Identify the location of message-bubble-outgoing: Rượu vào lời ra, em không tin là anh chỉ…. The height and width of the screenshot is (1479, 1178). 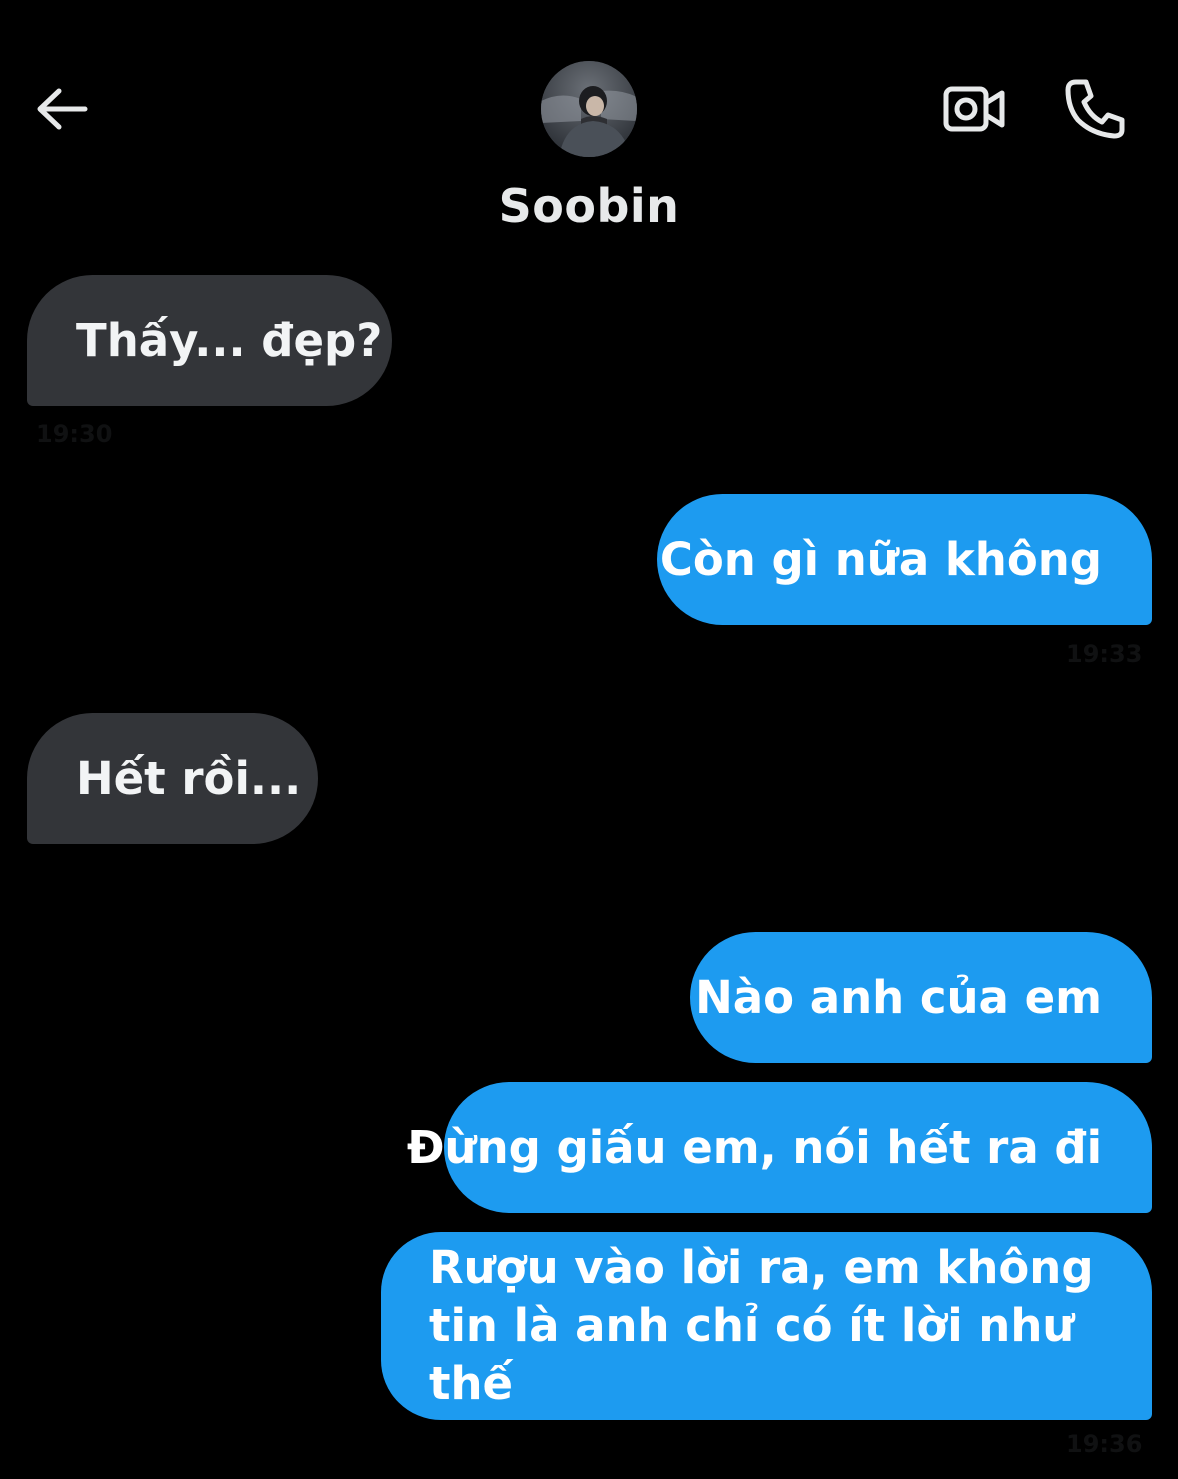
(766, 1326).